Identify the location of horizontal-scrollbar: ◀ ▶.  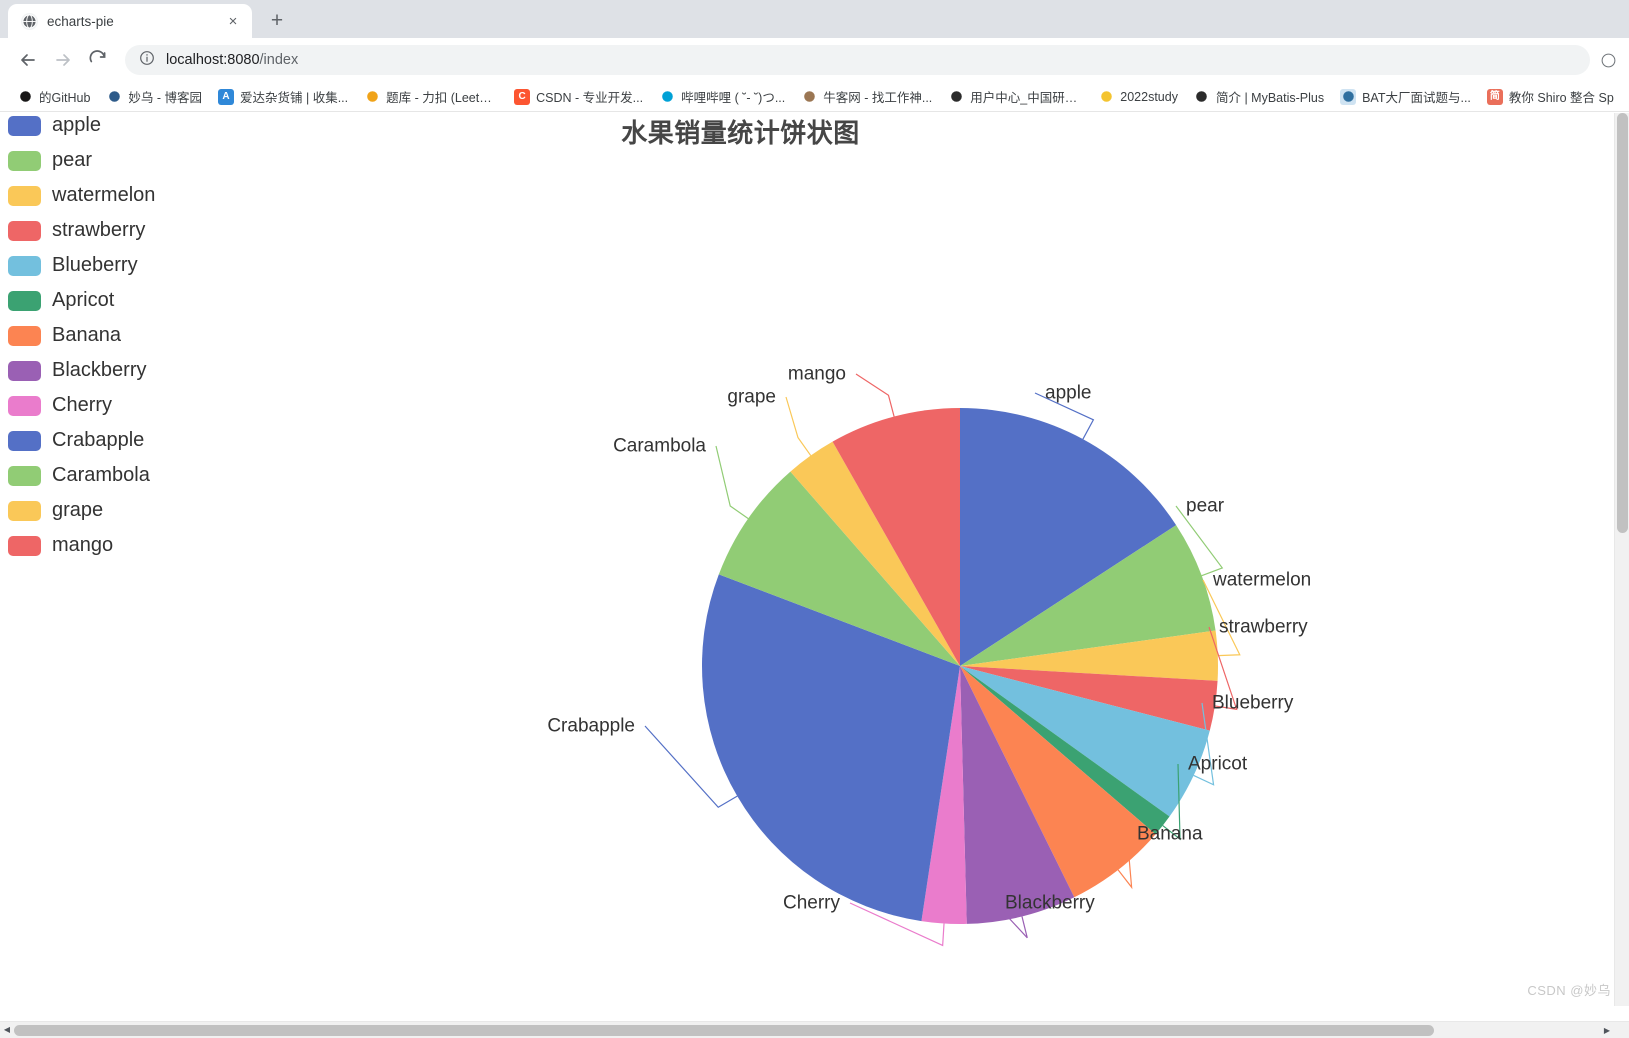
(814, 1029).